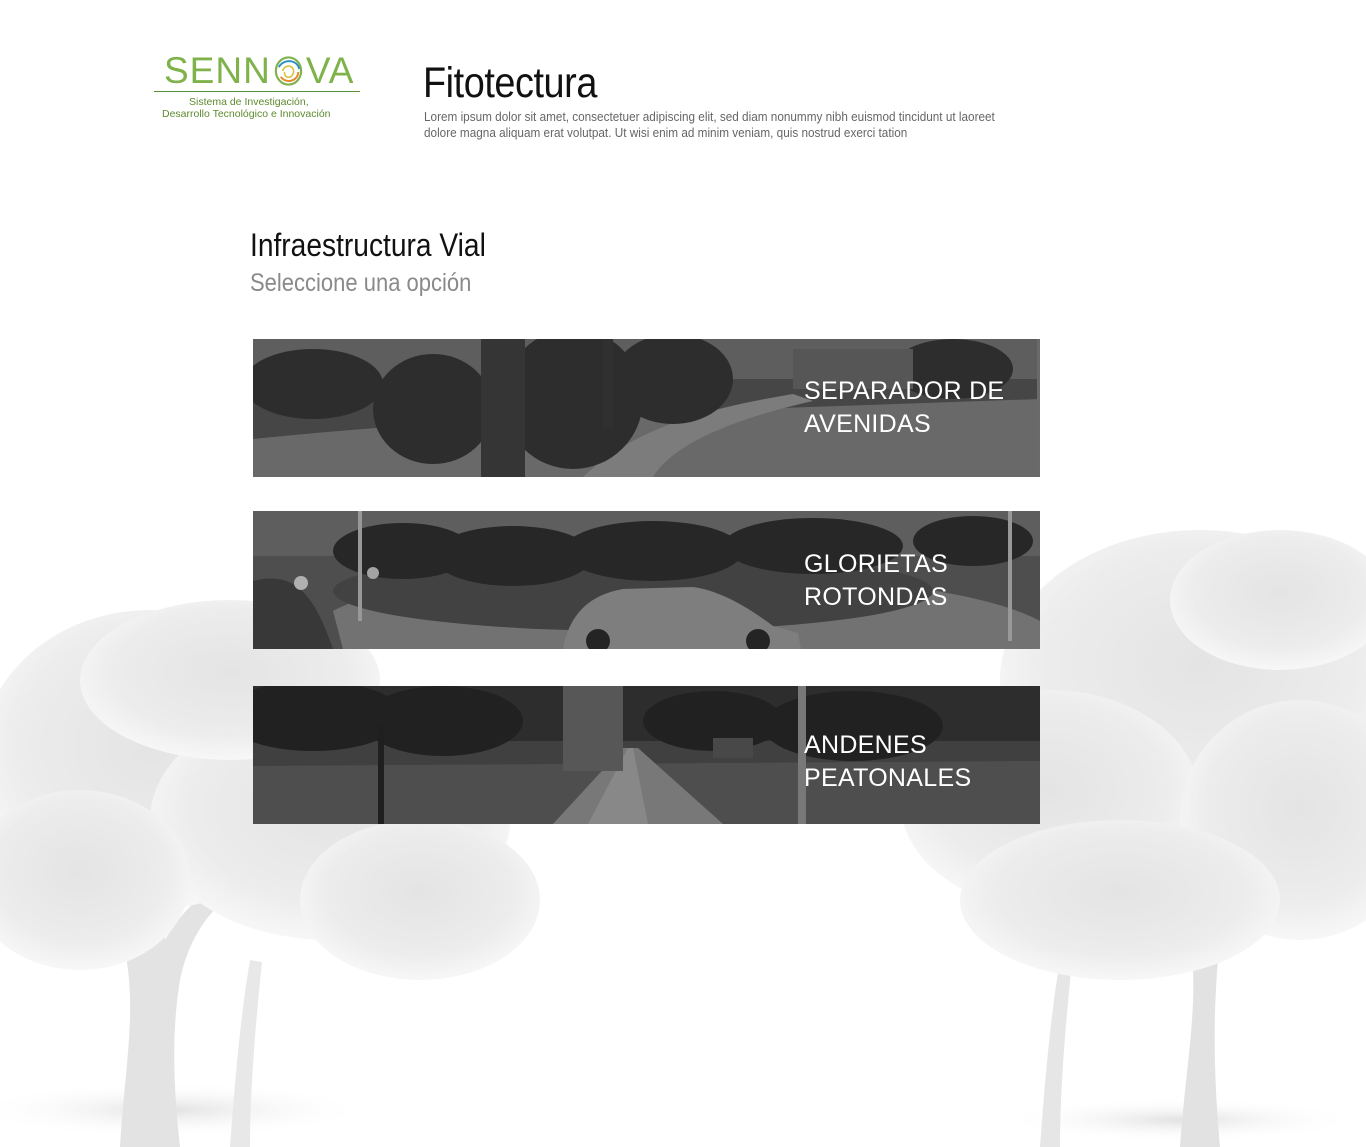 The height and width of the screenshot is (1147, 1366). Describe the element at coordinates (361, 283) in the screenshot. I see `section-subtitle: Seleccione una opción` at that location.